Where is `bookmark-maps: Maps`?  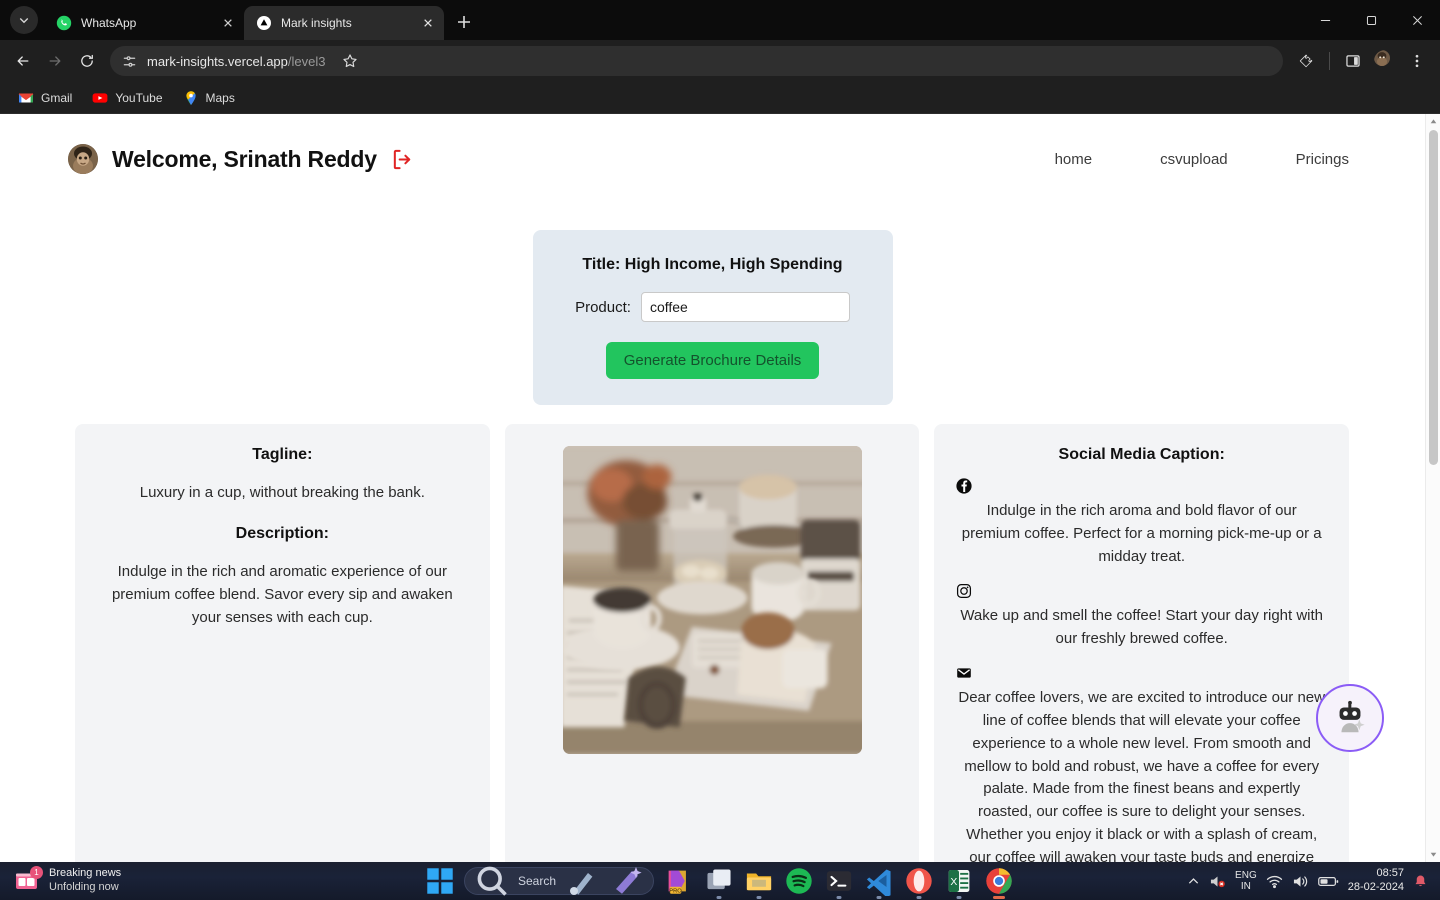 bookmark-maps: Maps is located at coordinates (209, 98).